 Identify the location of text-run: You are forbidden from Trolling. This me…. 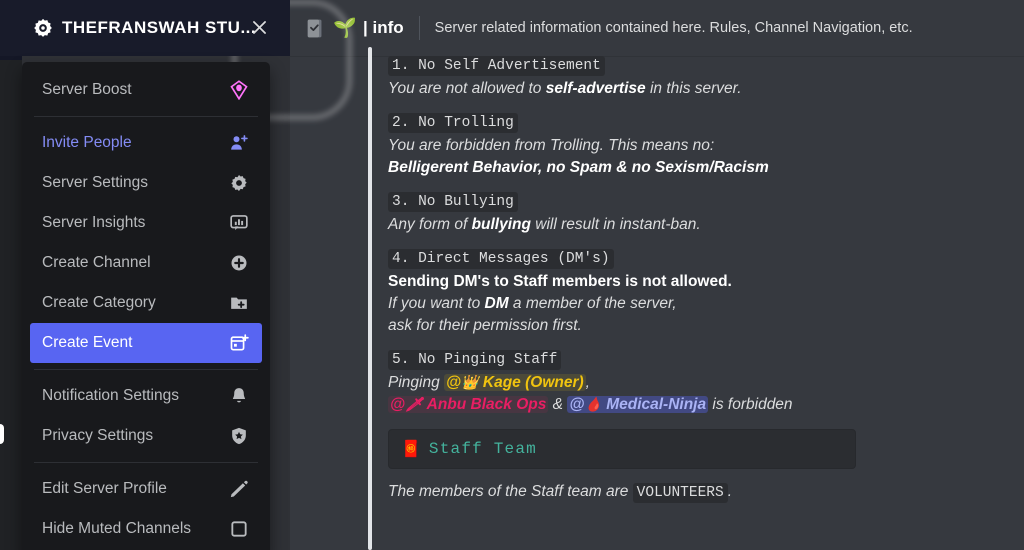
(551, 145).